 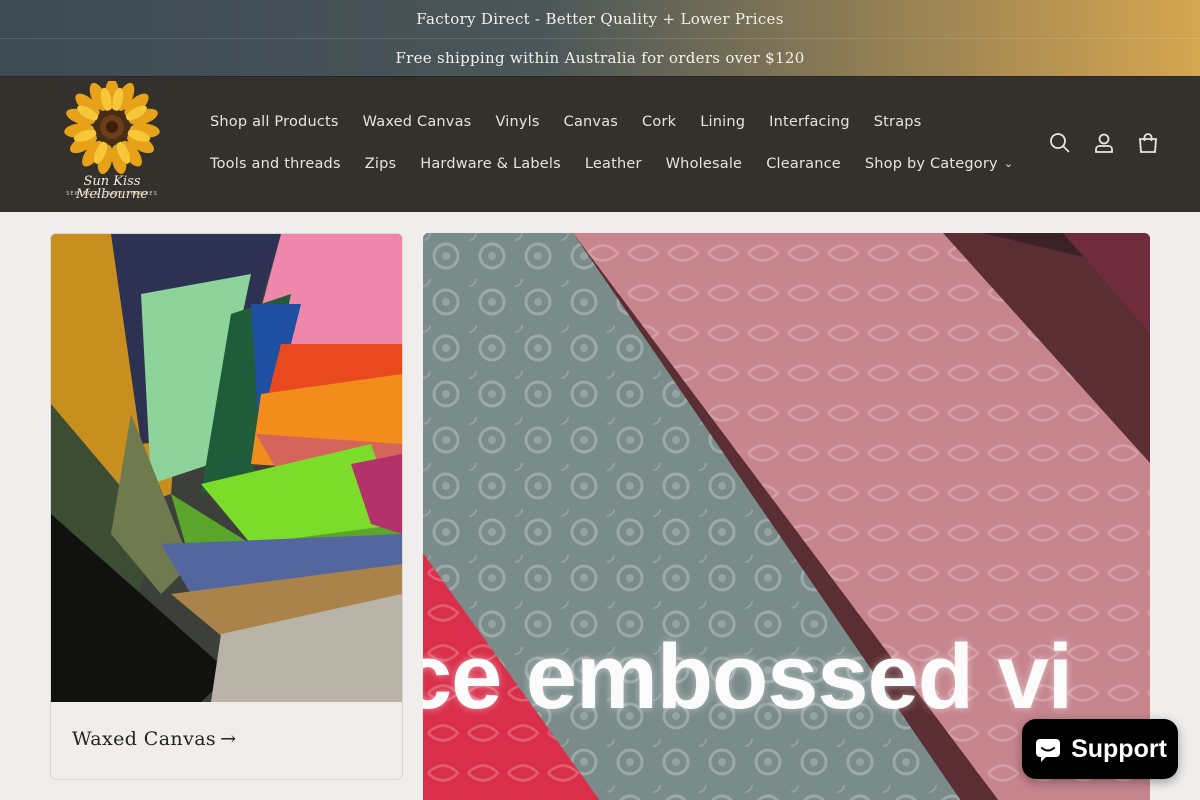 I want to click on account-icon, so click(x=1104, y=143).